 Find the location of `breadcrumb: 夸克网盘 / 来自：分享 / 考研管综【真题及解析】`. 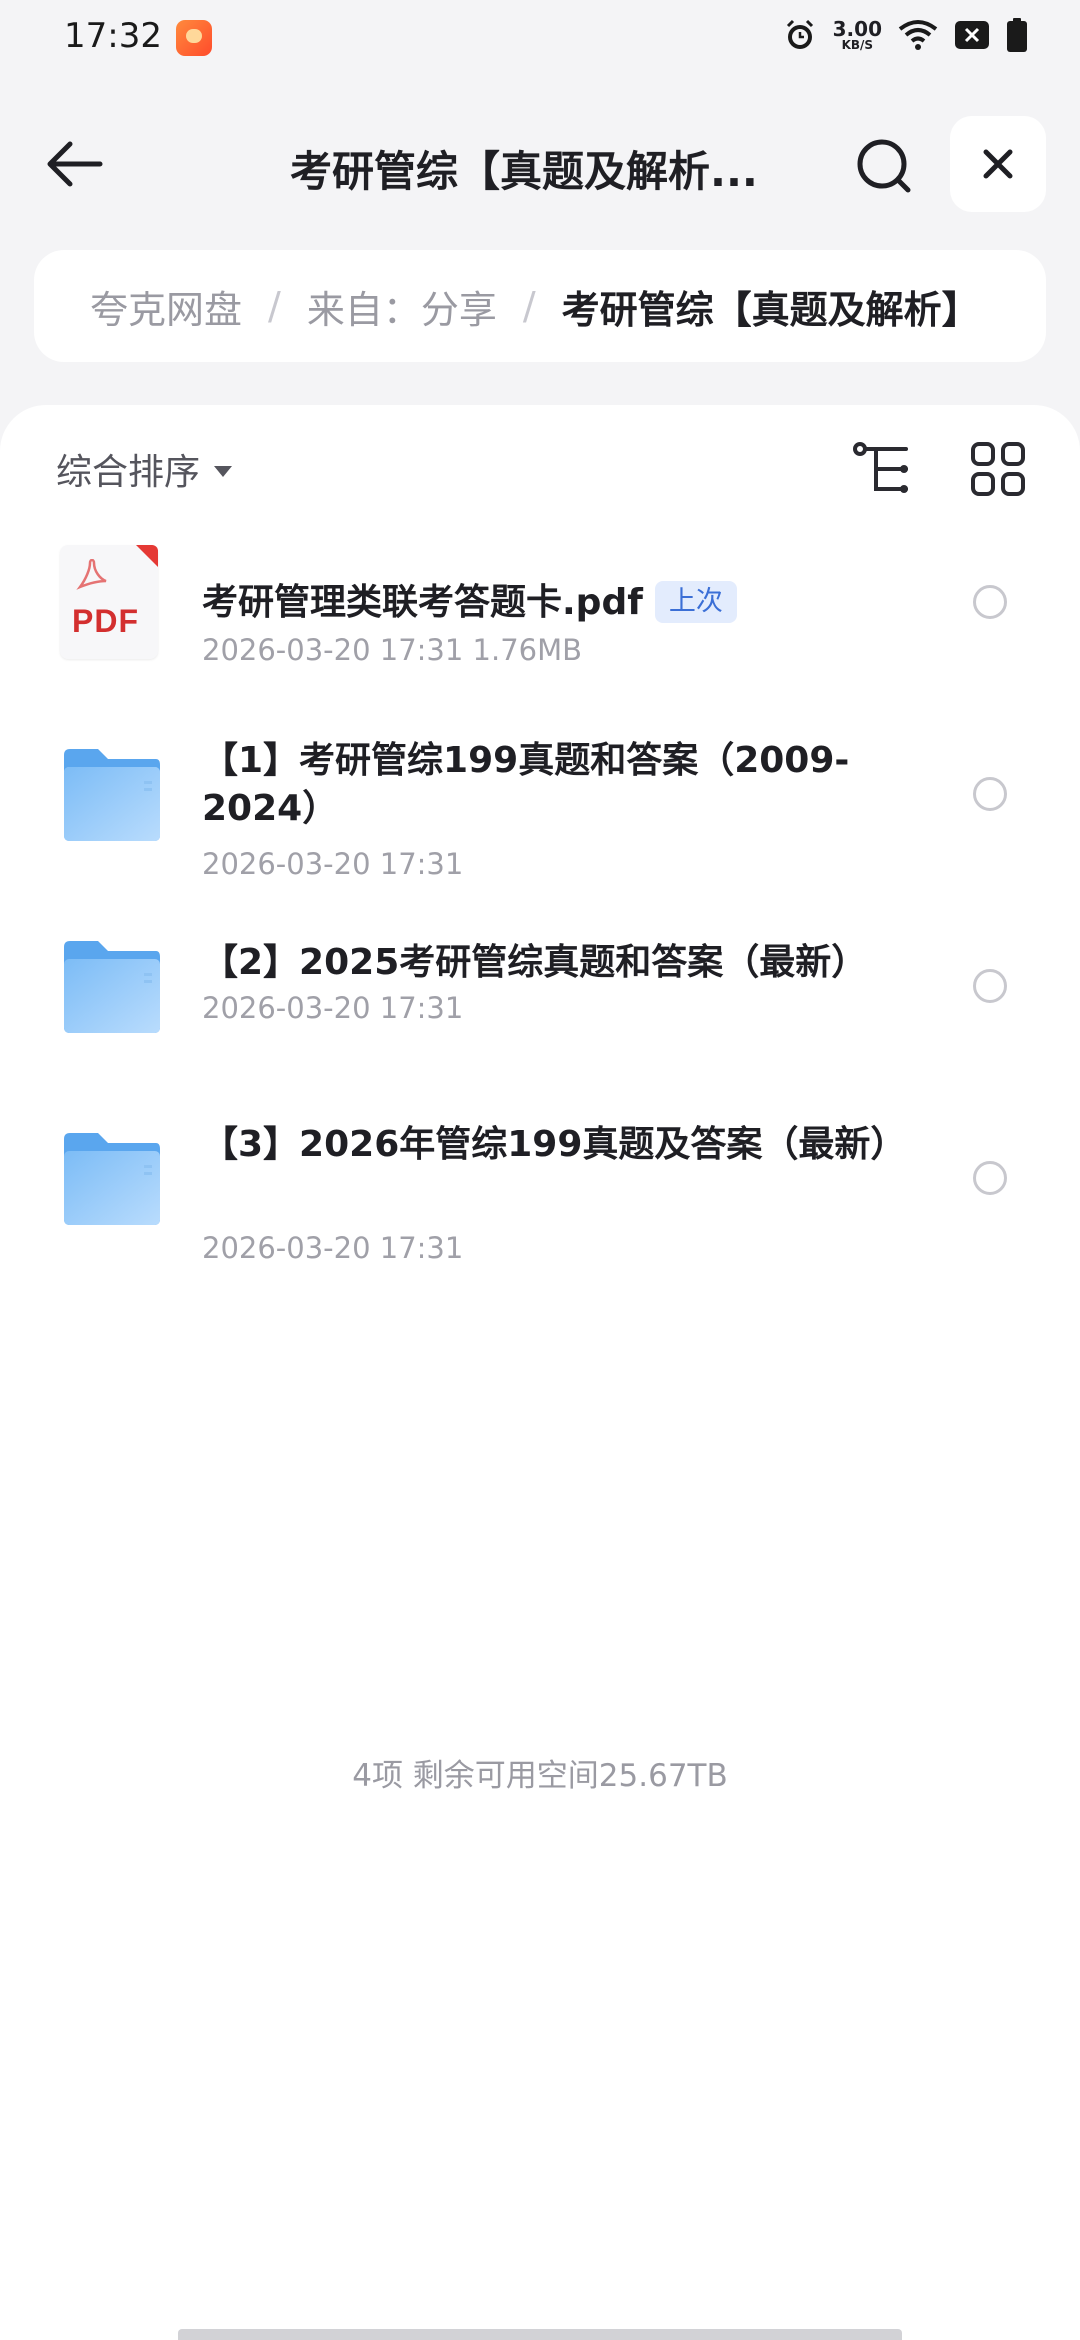

breadcrumb: 夸克网盘 / 来自：分享 / 考研管综【真题及解析】 is located at coordinates (540, 306).